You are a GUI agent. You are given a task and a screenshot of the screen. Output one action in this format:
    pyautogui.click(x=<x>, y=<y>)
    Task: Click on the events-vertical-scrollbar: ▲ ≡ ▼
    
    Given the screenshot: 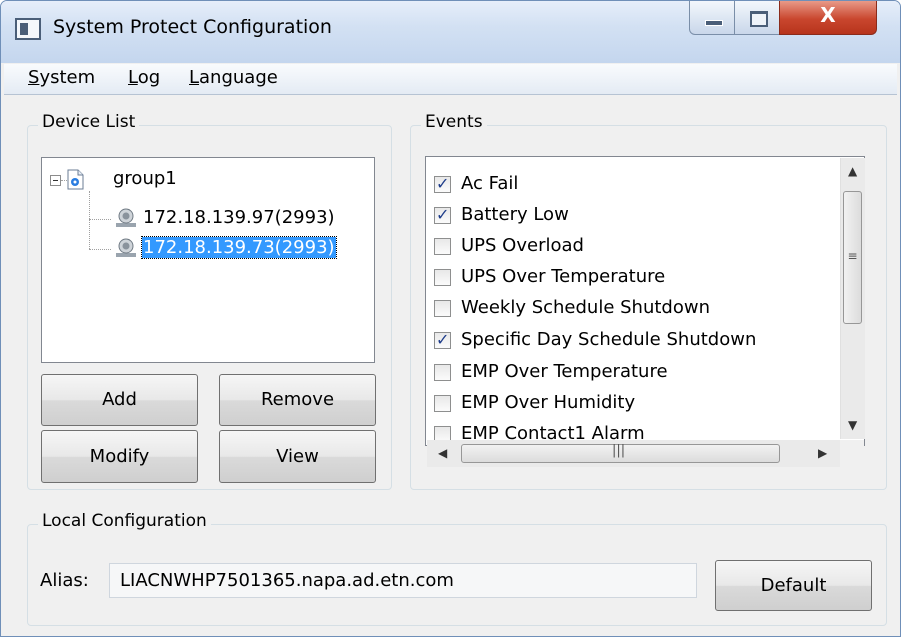 What is the action you would take?
    pyautogui.click(x=852, y=298)
    